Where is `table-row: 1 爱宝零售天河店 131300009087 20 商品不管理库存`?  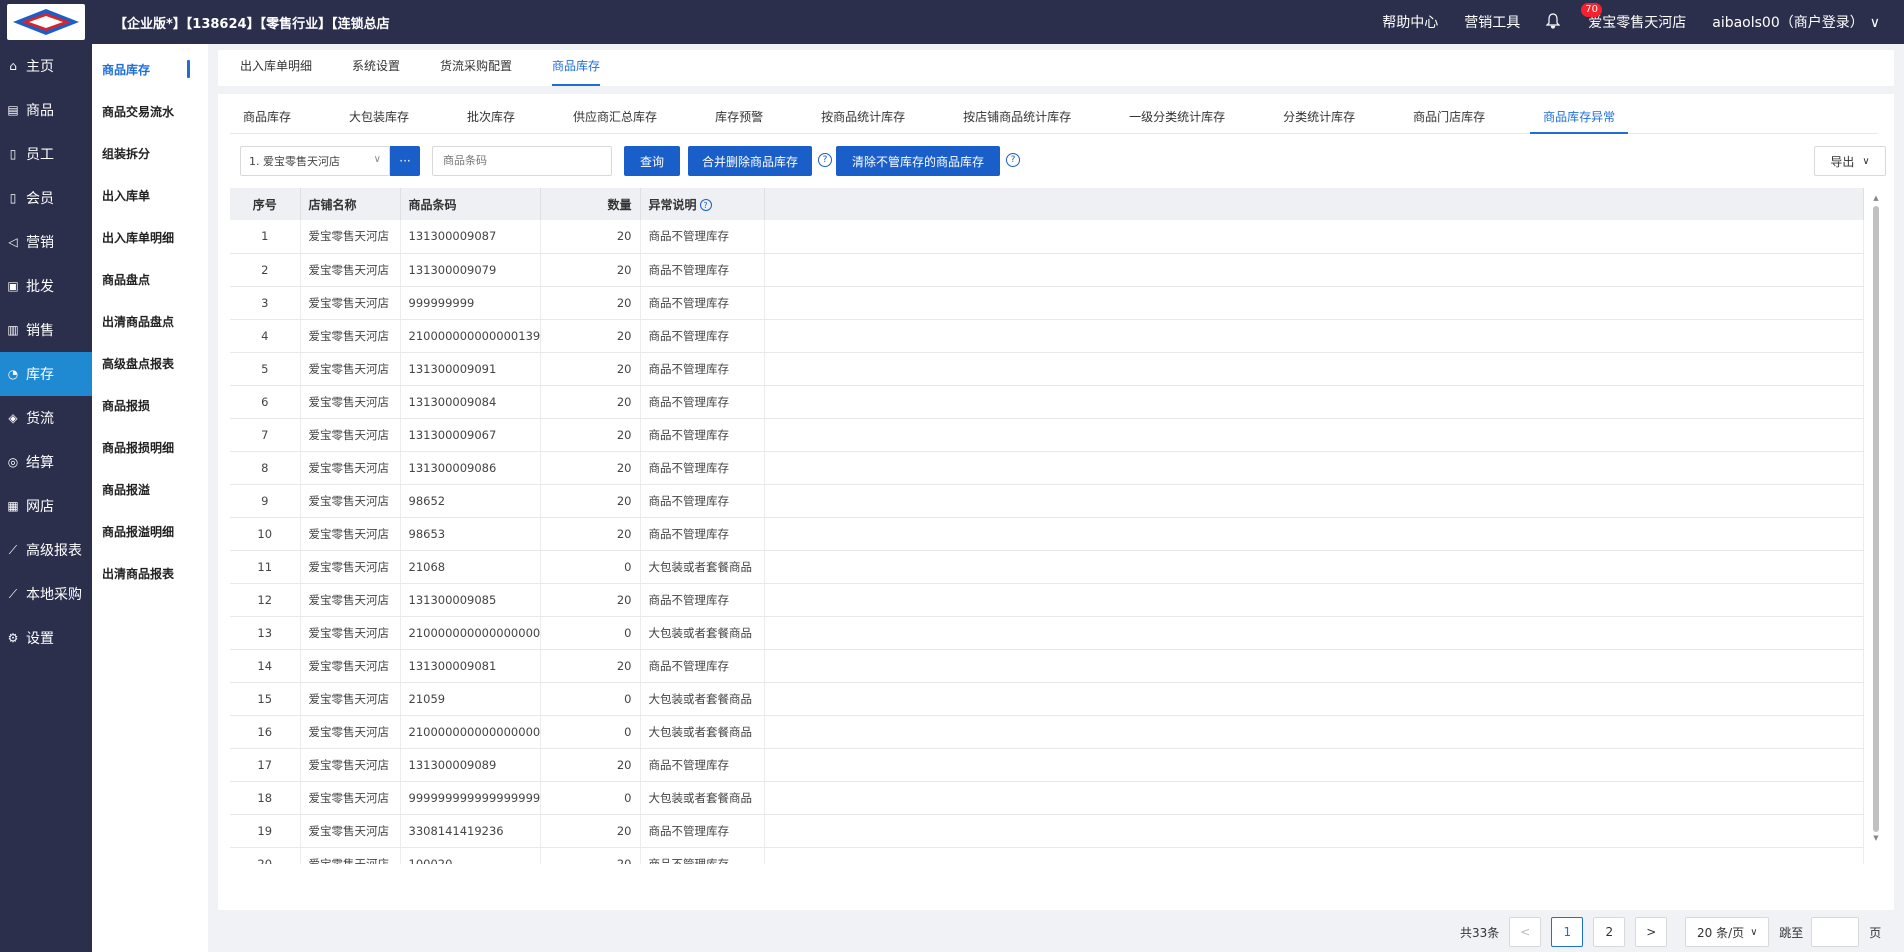
table-row: 1 爱宝零售天河店 131300009087 20 商品不管理库存 is located at coordinates (1047, 237).